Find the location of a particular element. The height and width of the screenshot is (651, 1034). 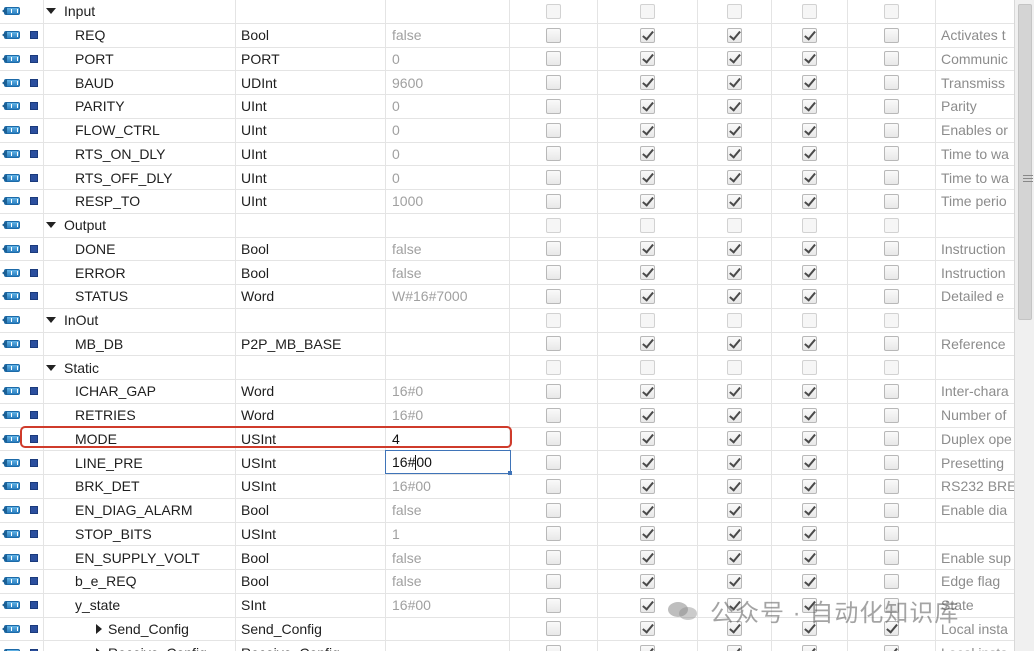

name-cell: STATUS is located at coordinates (140, 297).